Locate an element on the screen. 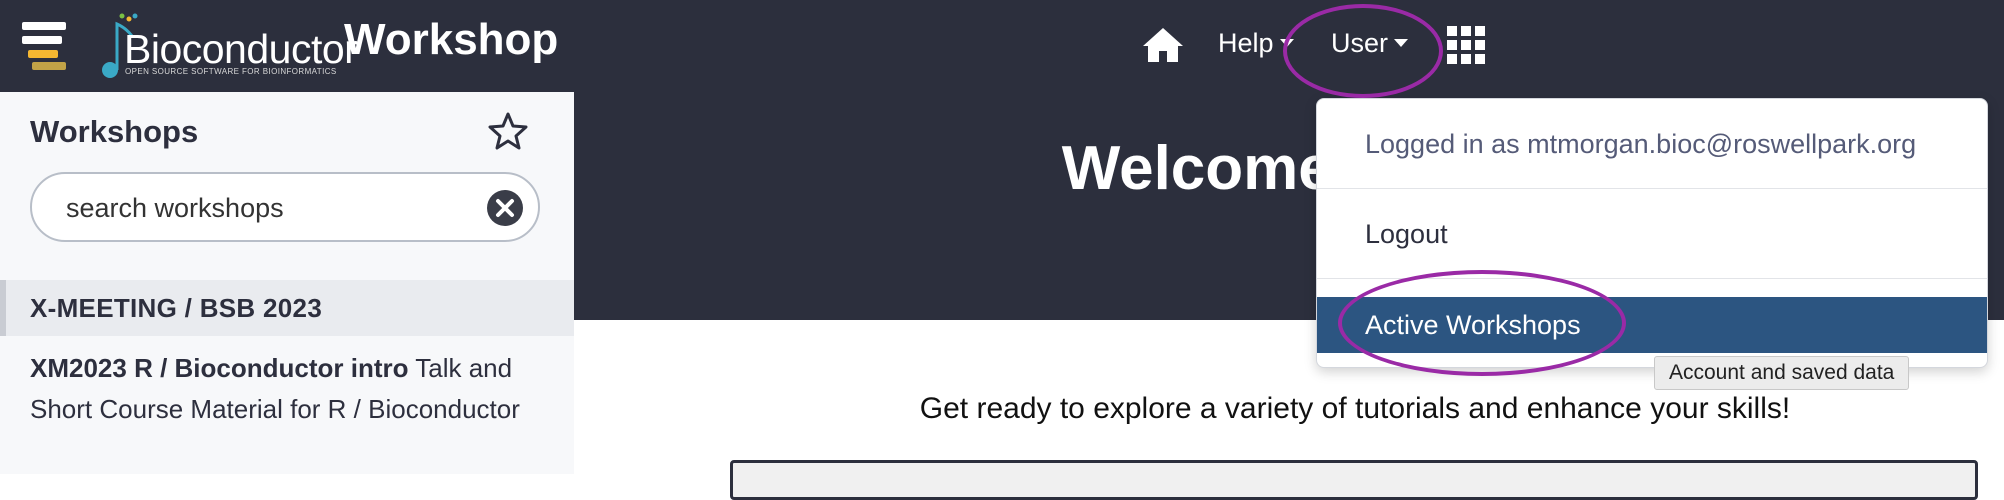 Image resolution: width=2004 pixels, height=500 pixels. user-menu: User is located at coordinates (1370, 43).